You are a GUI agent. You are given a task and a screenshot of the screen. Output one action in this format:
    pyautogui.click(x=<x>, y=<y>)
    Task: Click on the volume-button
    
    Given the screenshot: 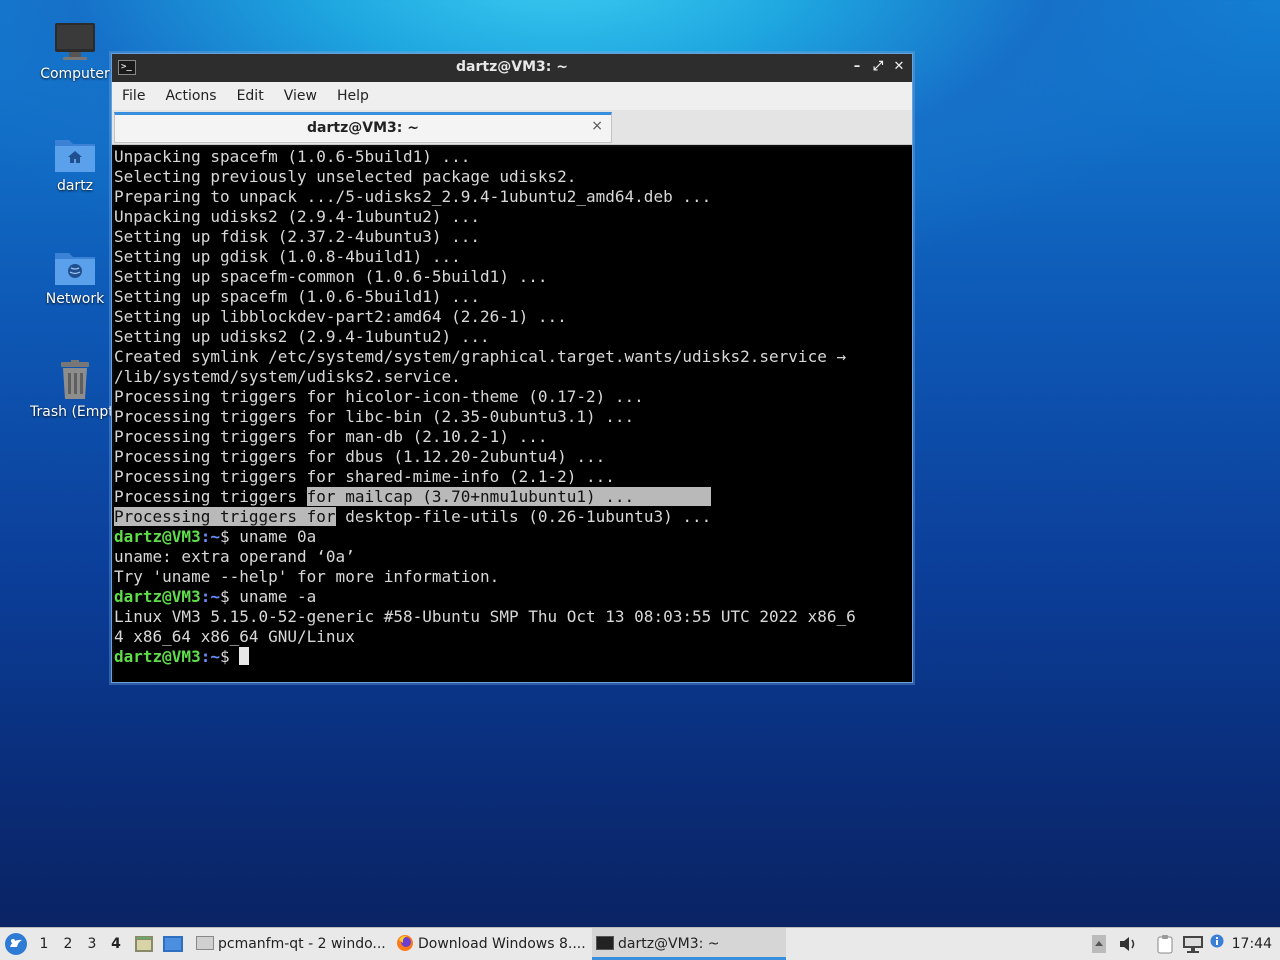 What is the action you would take?
    pyautogui.click(x=1128, y=944)
    